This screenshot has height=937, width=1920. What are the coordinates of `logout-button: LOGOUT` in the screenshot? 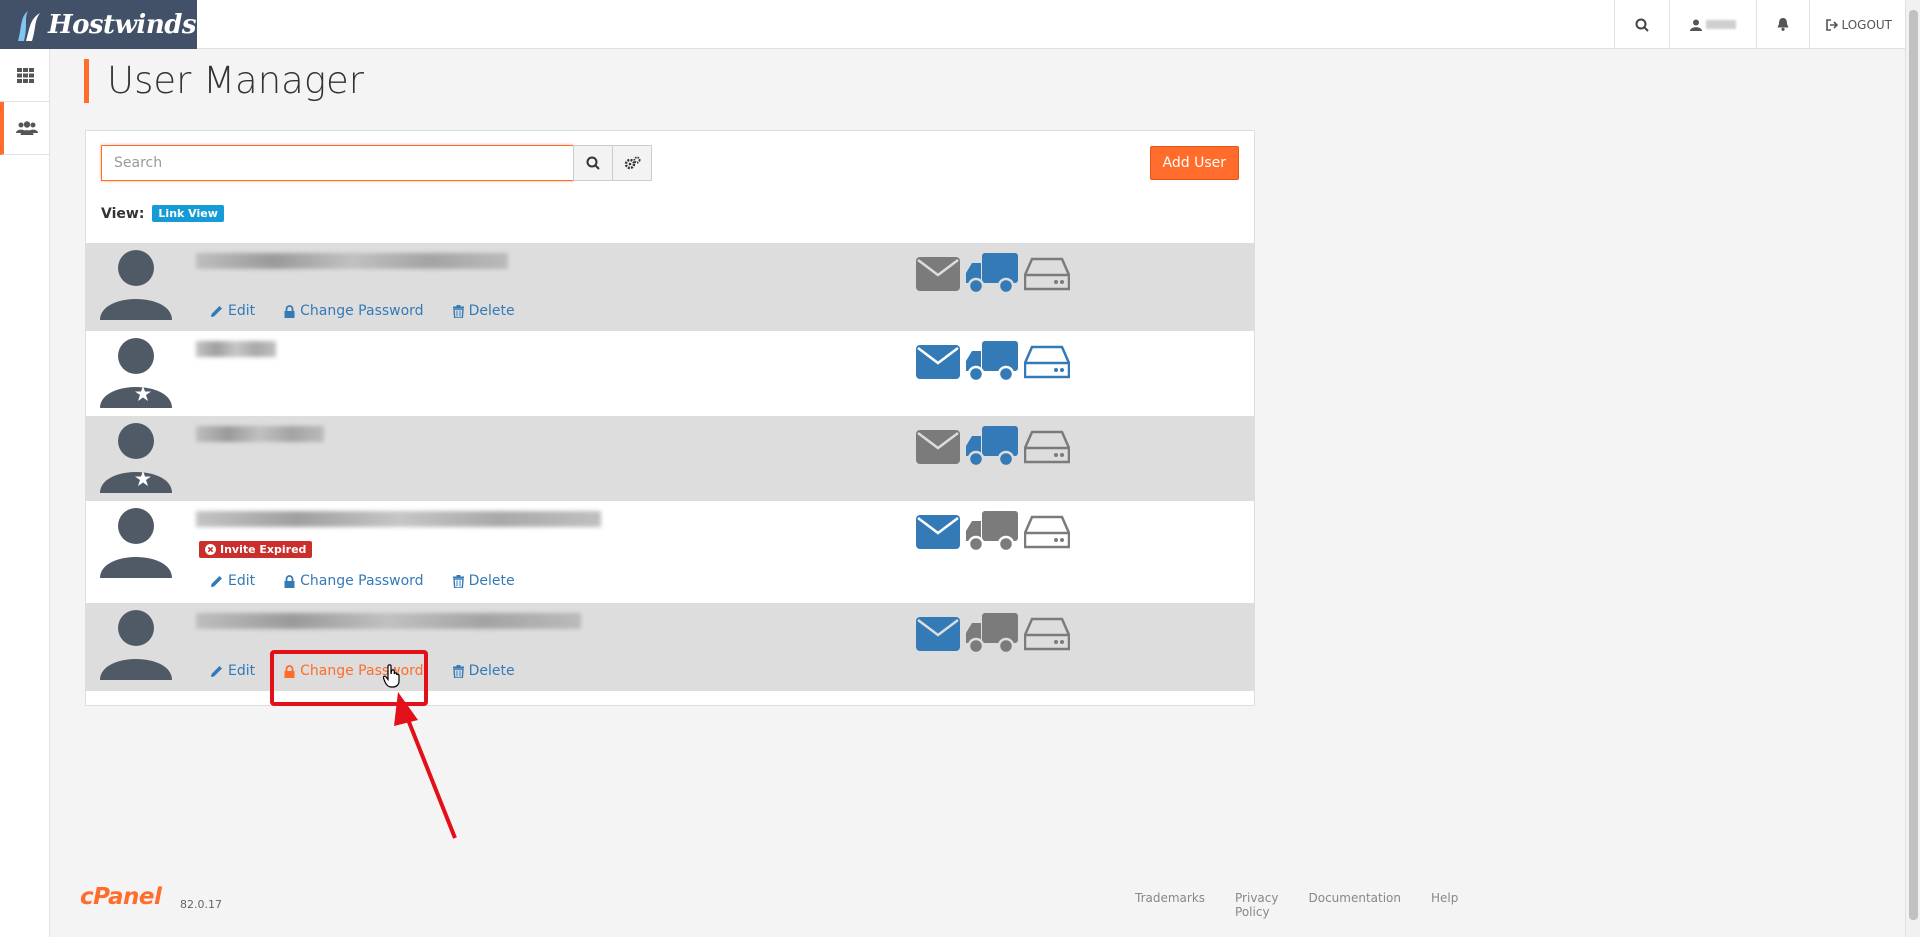 It's located at (1856, 24).